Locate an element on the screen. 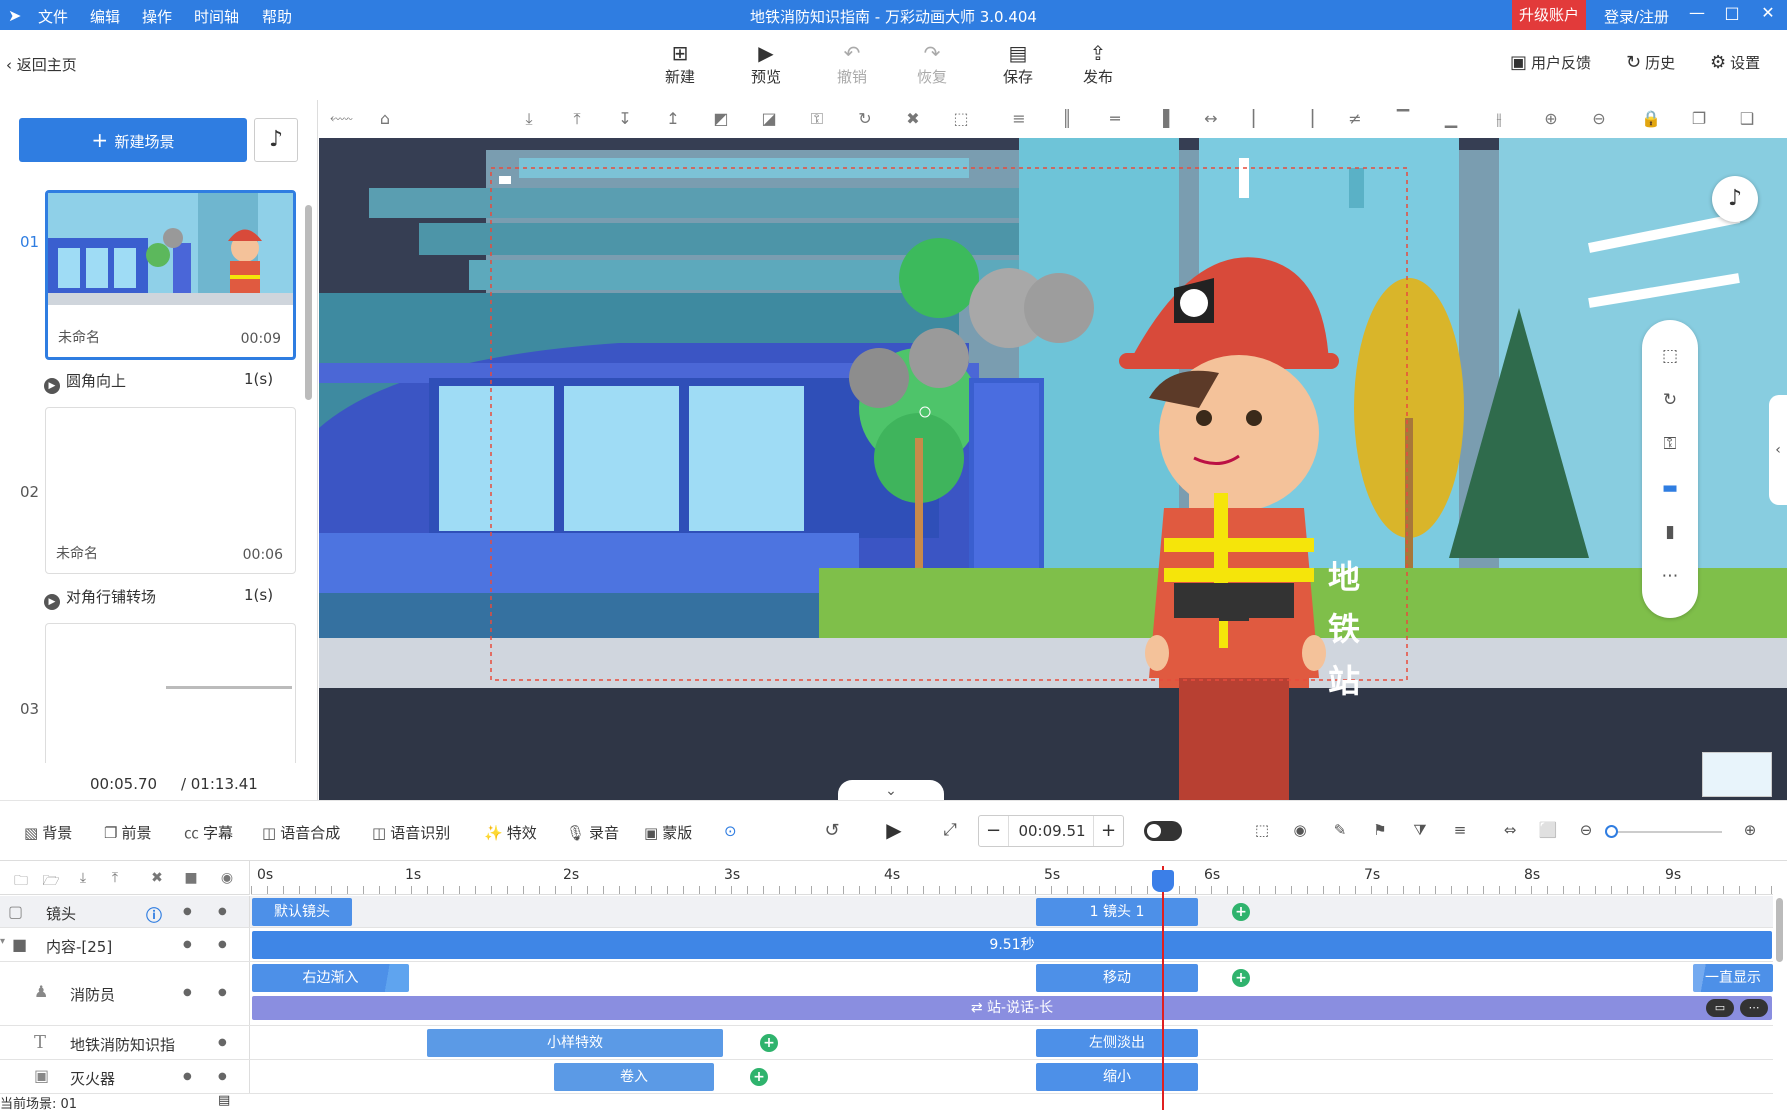  ratio-icon: ⬜ is located at coordinates (1548, 831).